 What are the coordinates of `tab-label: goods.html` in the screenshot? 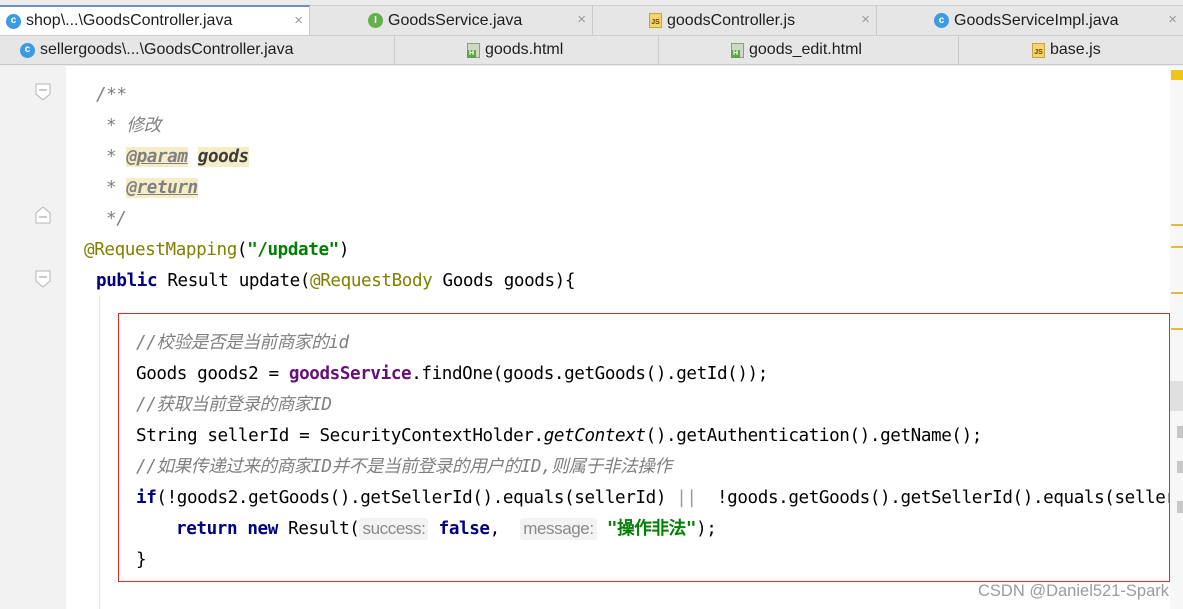 It's located at (524, 49).